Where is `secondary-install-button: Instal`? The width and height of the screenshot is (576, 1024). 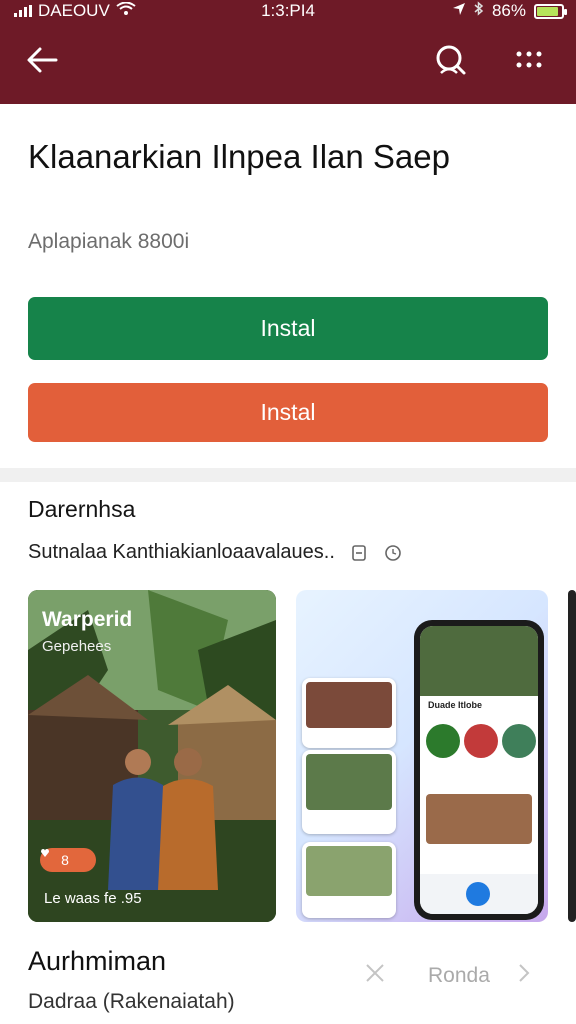 secondary-install-button: Instal is located at coordinates (288, 412).